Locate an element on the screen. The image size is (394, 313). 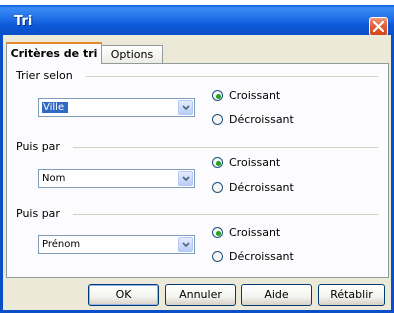
group-label-then-by-2: Puis par is located at coordinates (38, 213).